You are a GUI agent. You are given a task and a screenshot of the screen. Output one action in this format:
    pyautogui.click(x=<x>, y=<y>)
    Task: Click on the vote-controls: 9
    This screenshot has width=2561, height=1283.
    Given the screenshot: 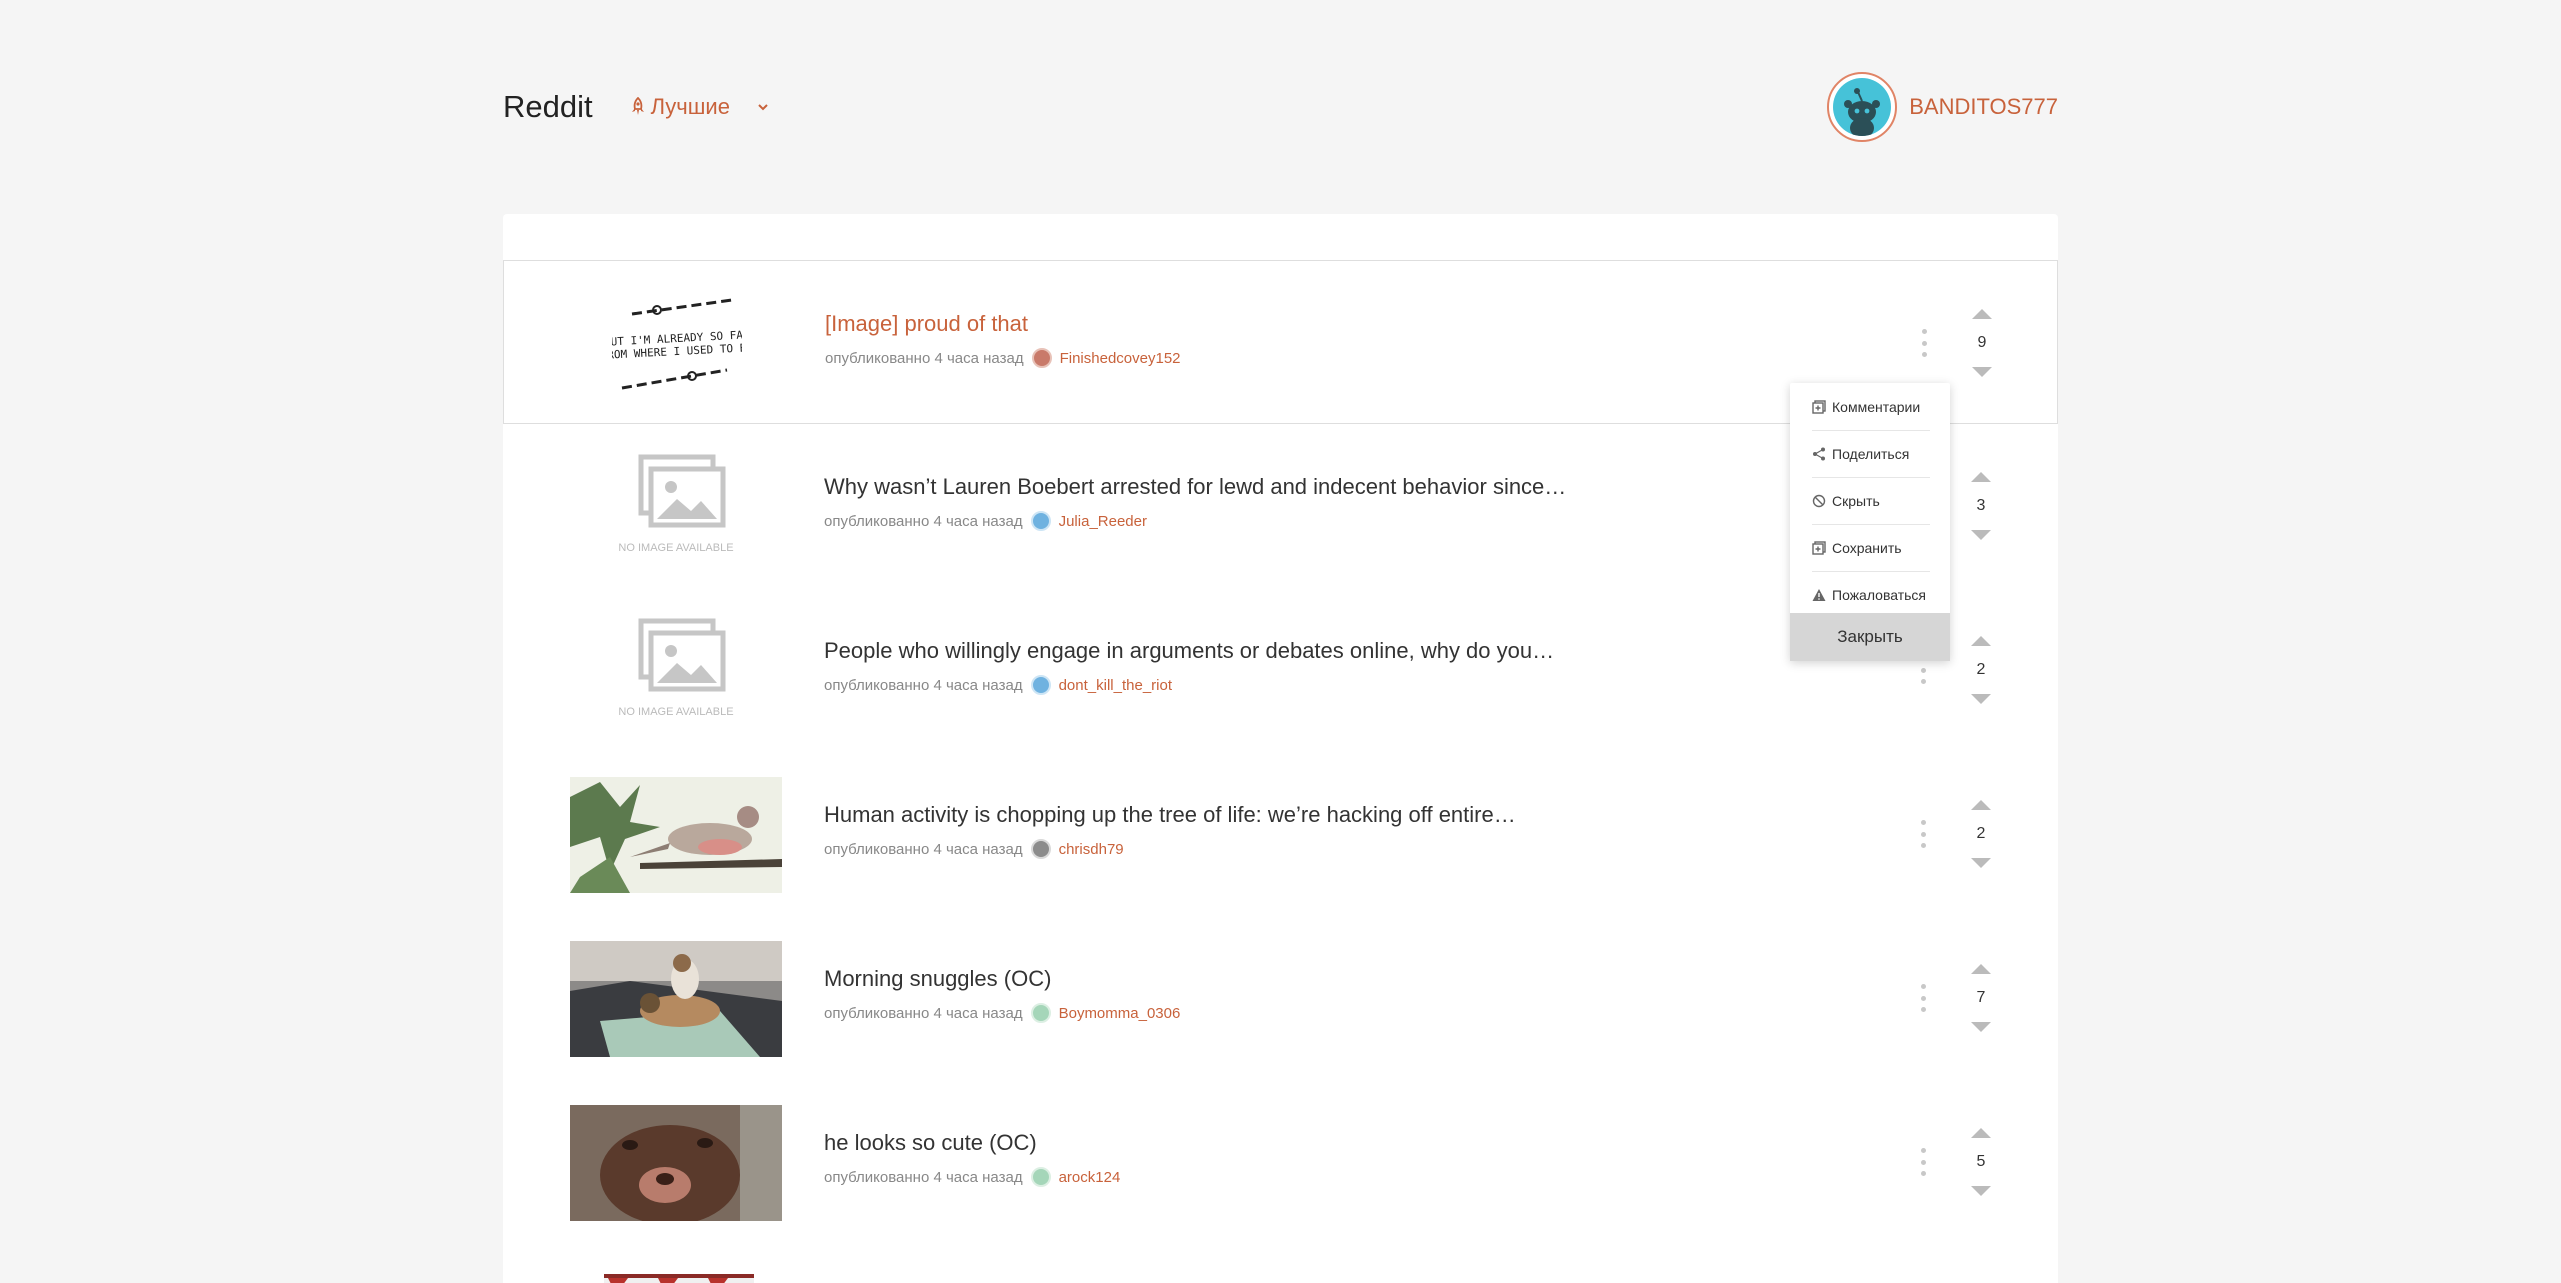 What is the action you would take?
    pyautogui.click(x=1982, y=343)
    